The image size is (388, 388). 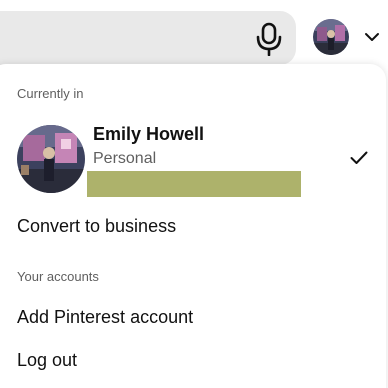 I want to click on search-bar, so click(x=148, y=38).